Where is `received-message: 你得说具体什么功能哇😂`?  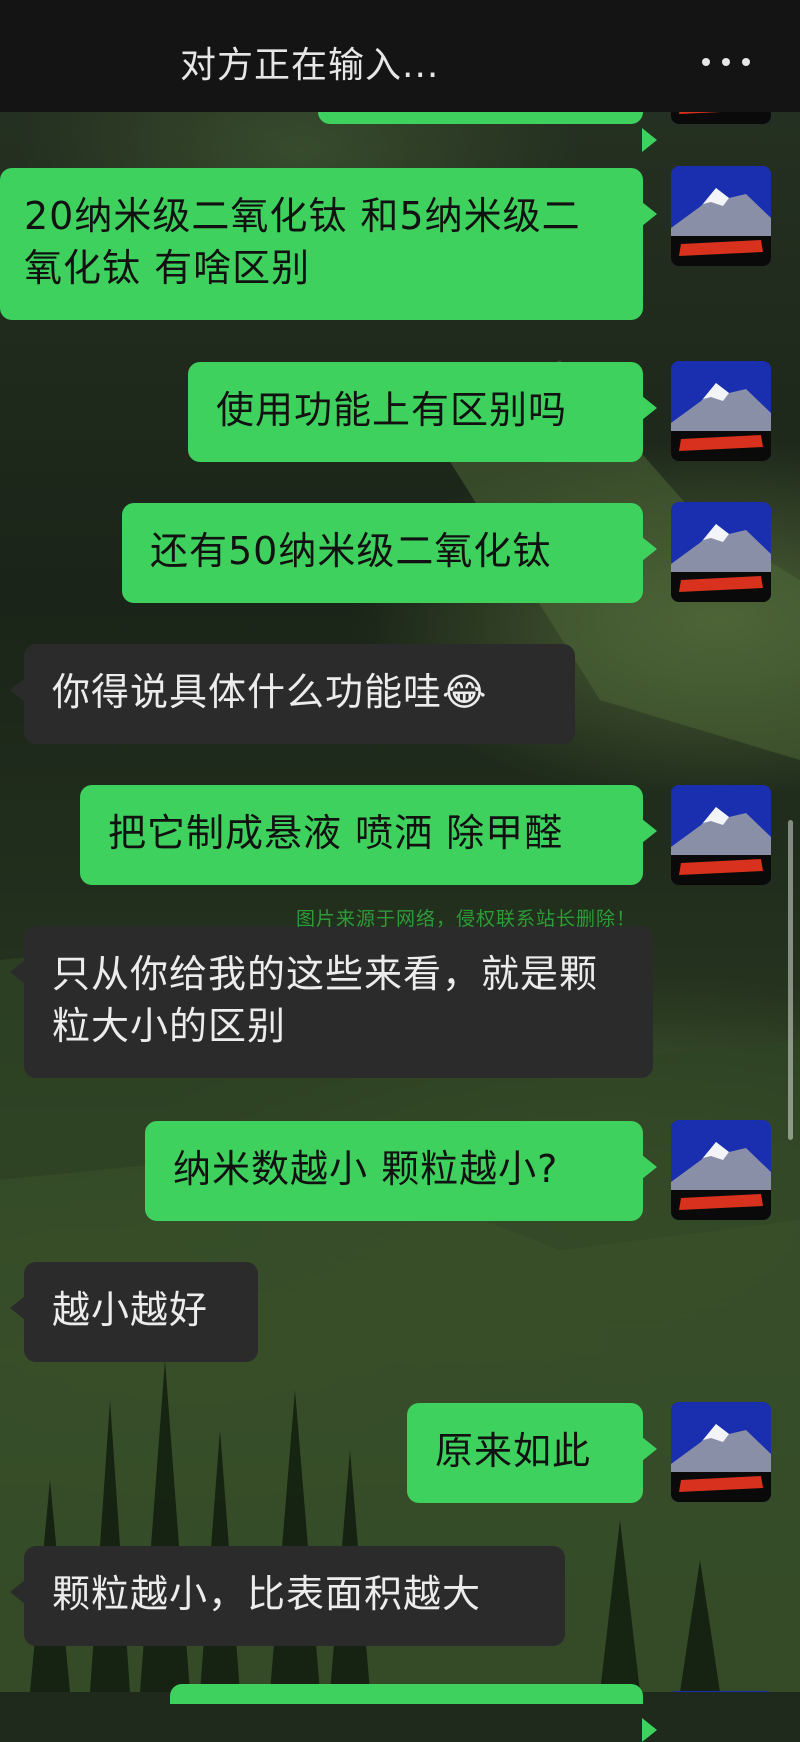
received-message: 你得说具体什么功能哇😂 is located at coordinates (292, 694).